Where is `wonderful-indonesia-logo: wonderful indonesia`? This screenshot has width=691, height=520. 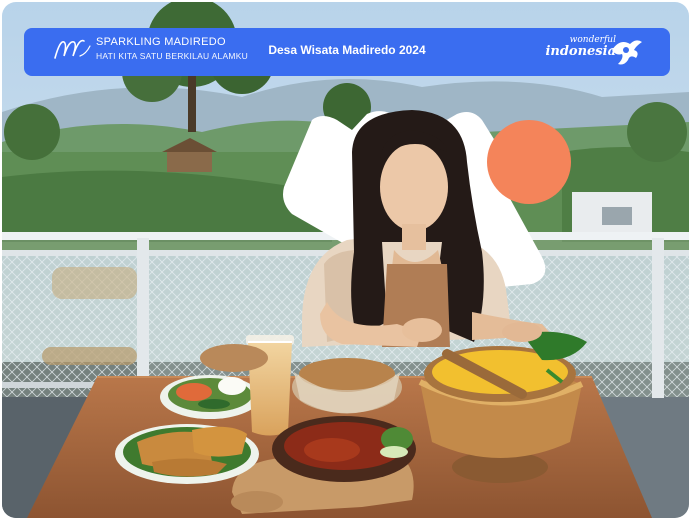
wonderful-indonesia-logo: wonderful indonesia is located at coordinates (593, 50).